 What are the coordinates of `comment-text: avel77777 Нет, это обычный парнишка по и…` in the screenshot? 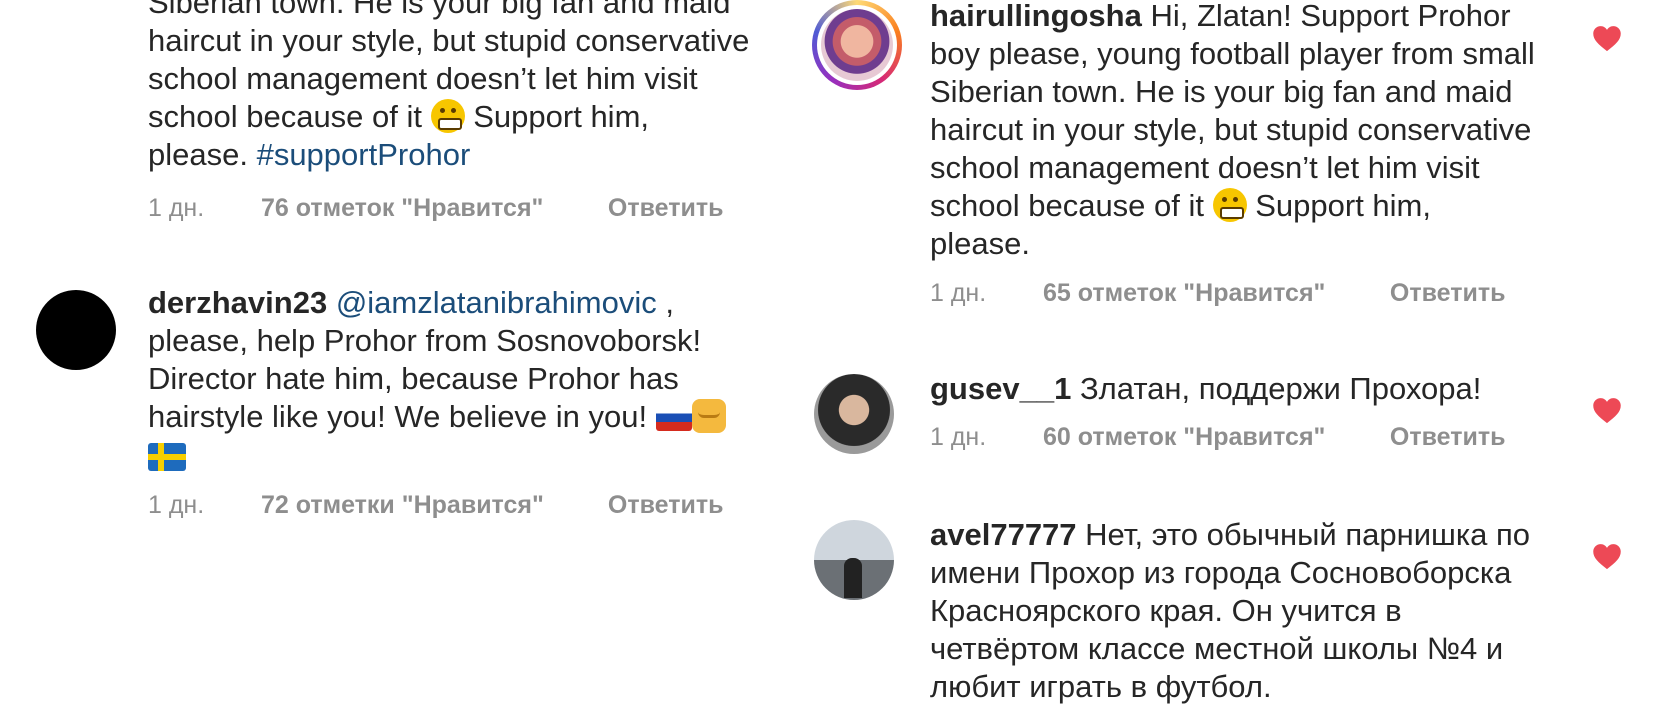 It's located at (1270, 611).